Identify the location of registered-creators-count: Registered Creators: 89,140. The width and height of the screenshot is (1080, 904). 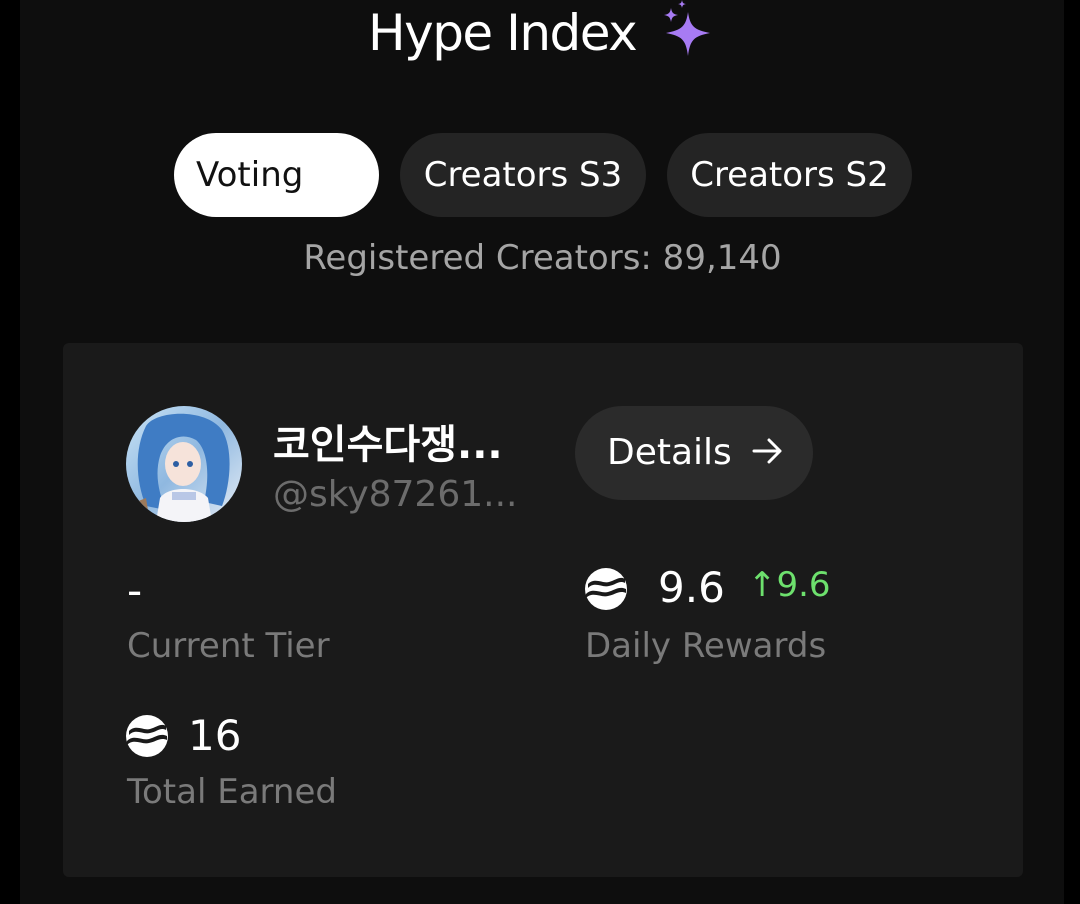
(542, 258).